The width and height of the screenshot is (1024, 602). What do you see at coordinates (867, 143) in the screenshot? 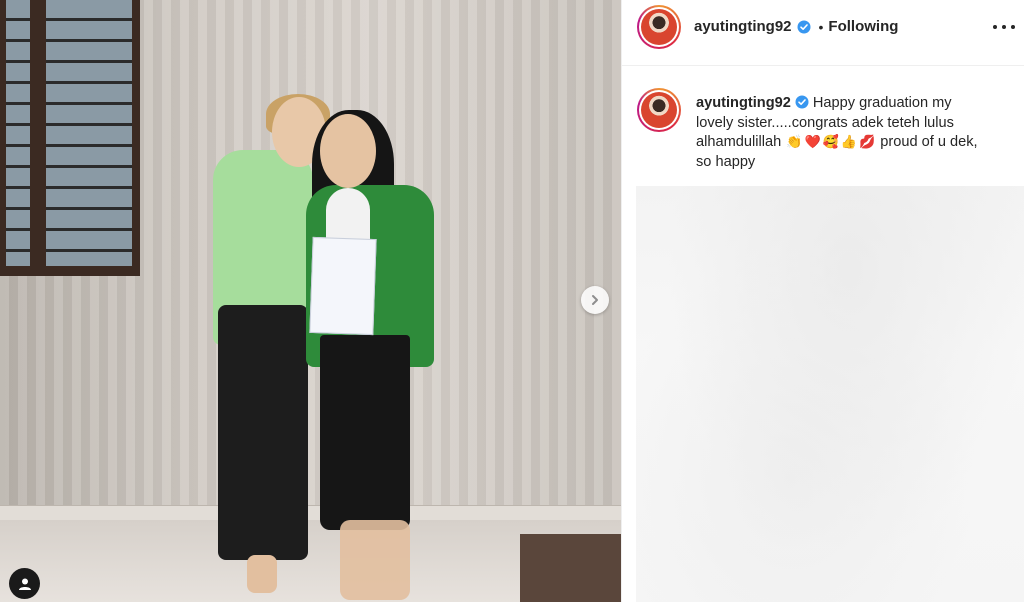
I see `kiss-mark-emoji: 💋` at bounding box center [867, 143].